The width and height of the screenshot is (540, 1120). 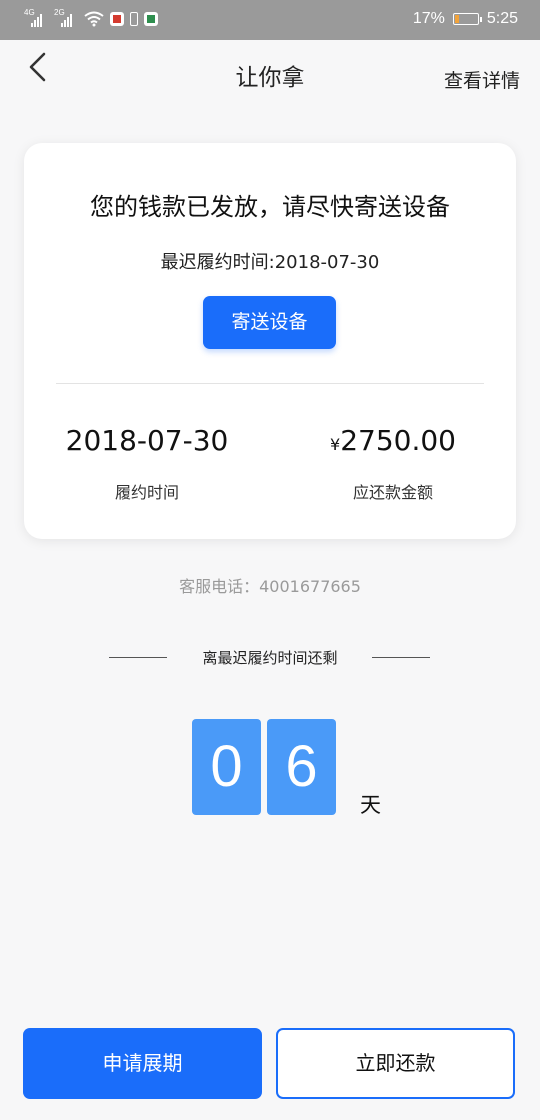 What do you see at coordinates (94, 19) in the screenshot?
I see `wifi-icon` at bounding box center [94, 19].